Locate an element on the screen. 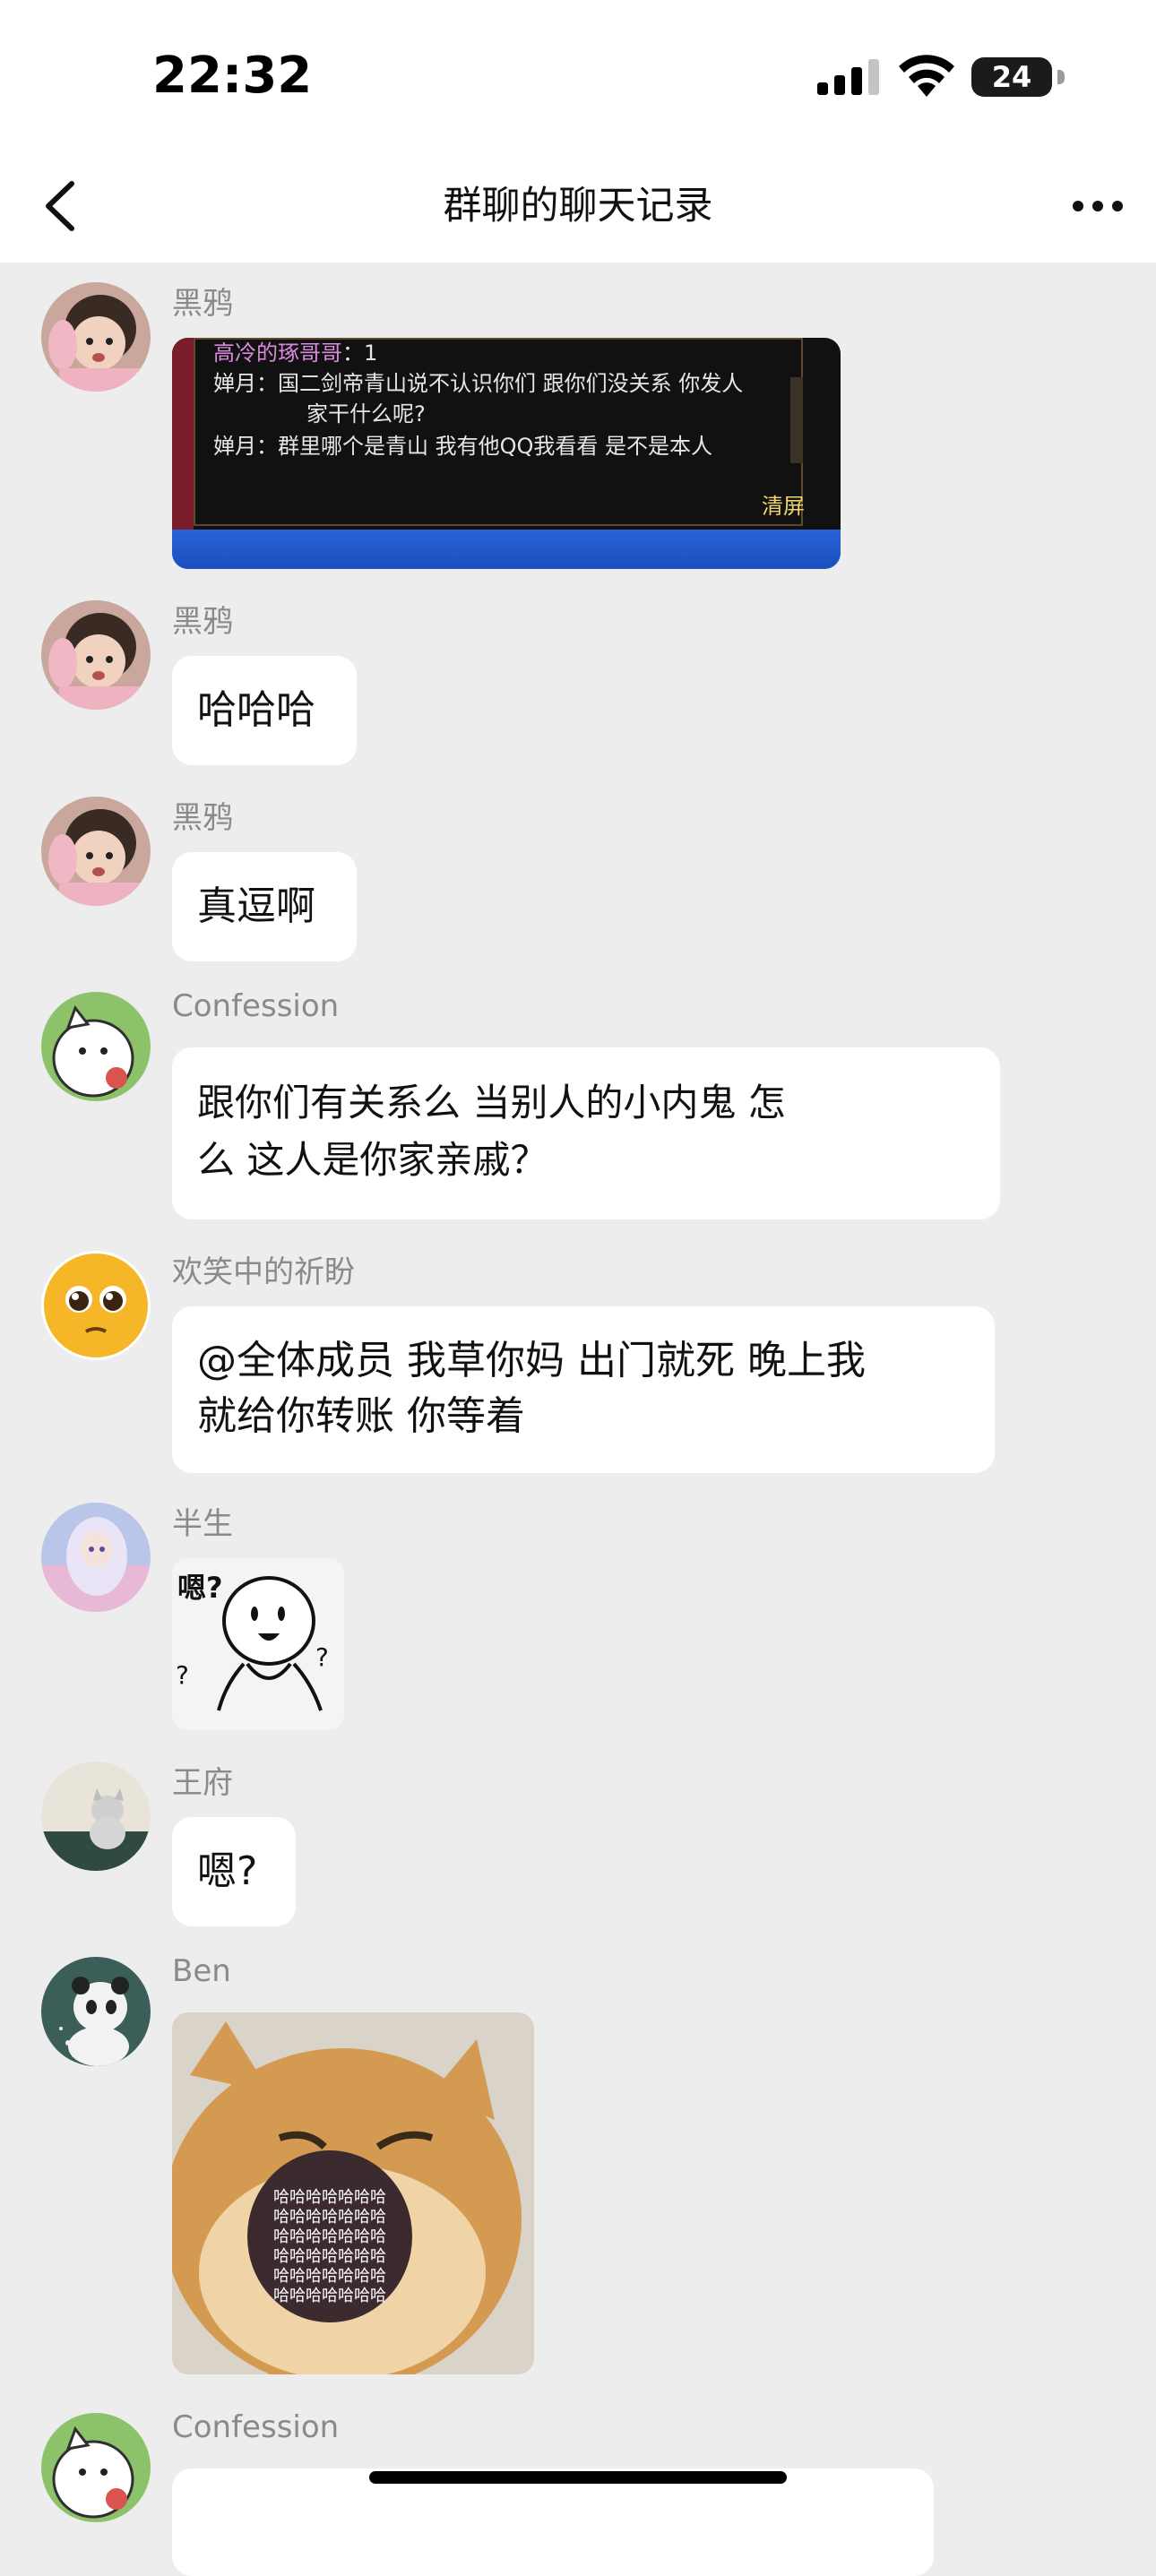 The image size is (1156, 2576). more-options-icon is located at coordinates (1098, 206).